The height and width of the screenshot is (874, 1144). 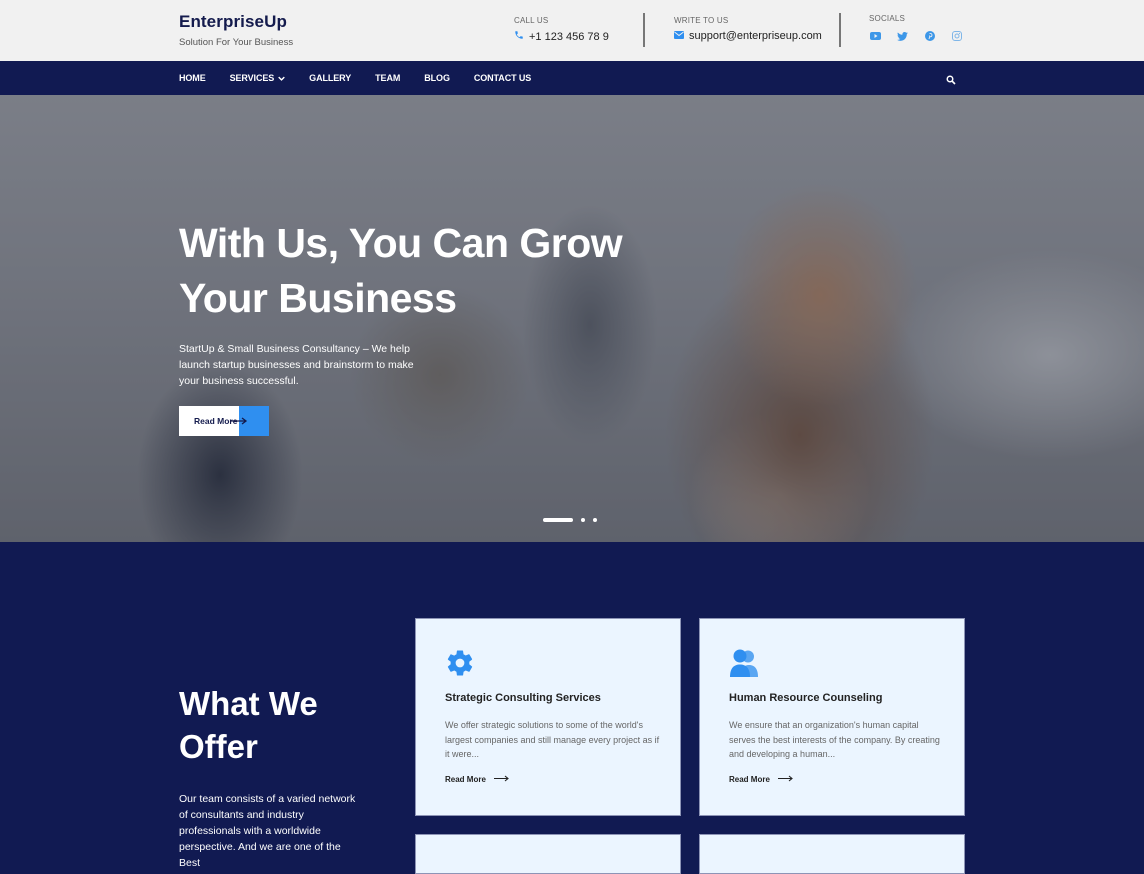 I want to click on gear-icon, so click(x=460, y=663).